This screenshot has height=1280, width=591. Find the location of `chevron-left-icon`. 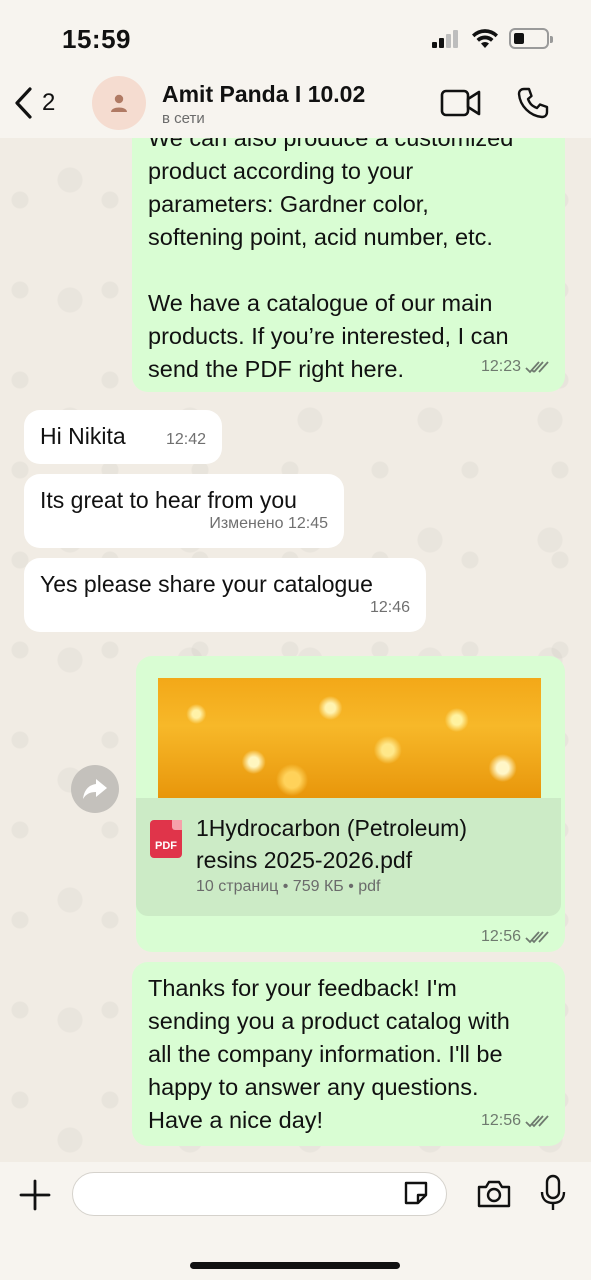

chevron-left-icon is located at coordinates (23, 103).